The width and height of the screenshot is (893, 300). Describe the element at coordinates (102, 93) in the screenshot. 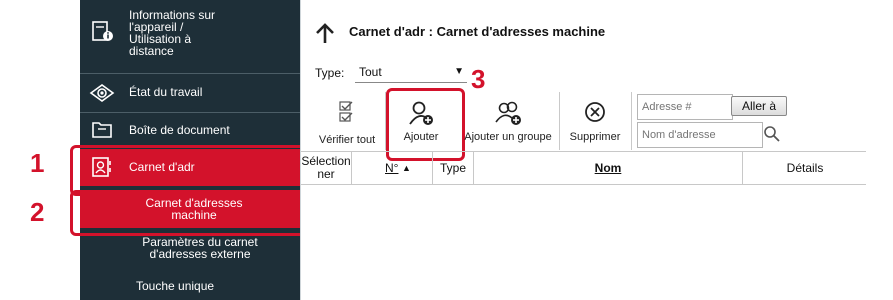

I see `eye-icon` at that location.